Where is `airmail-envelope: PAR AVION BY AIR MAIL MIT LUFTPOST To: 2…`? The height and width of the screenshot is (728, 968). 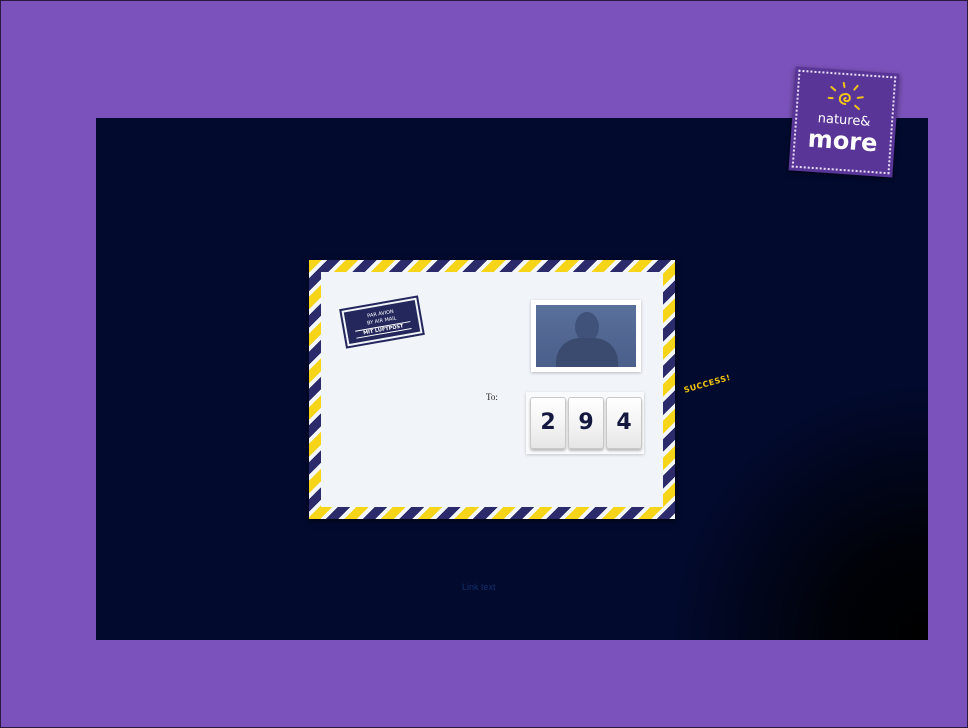 airmail-envelope: PAR AVION BY AIR MAIL MIT LUFTPOST To: 2… is located at coordinates (492, 389).